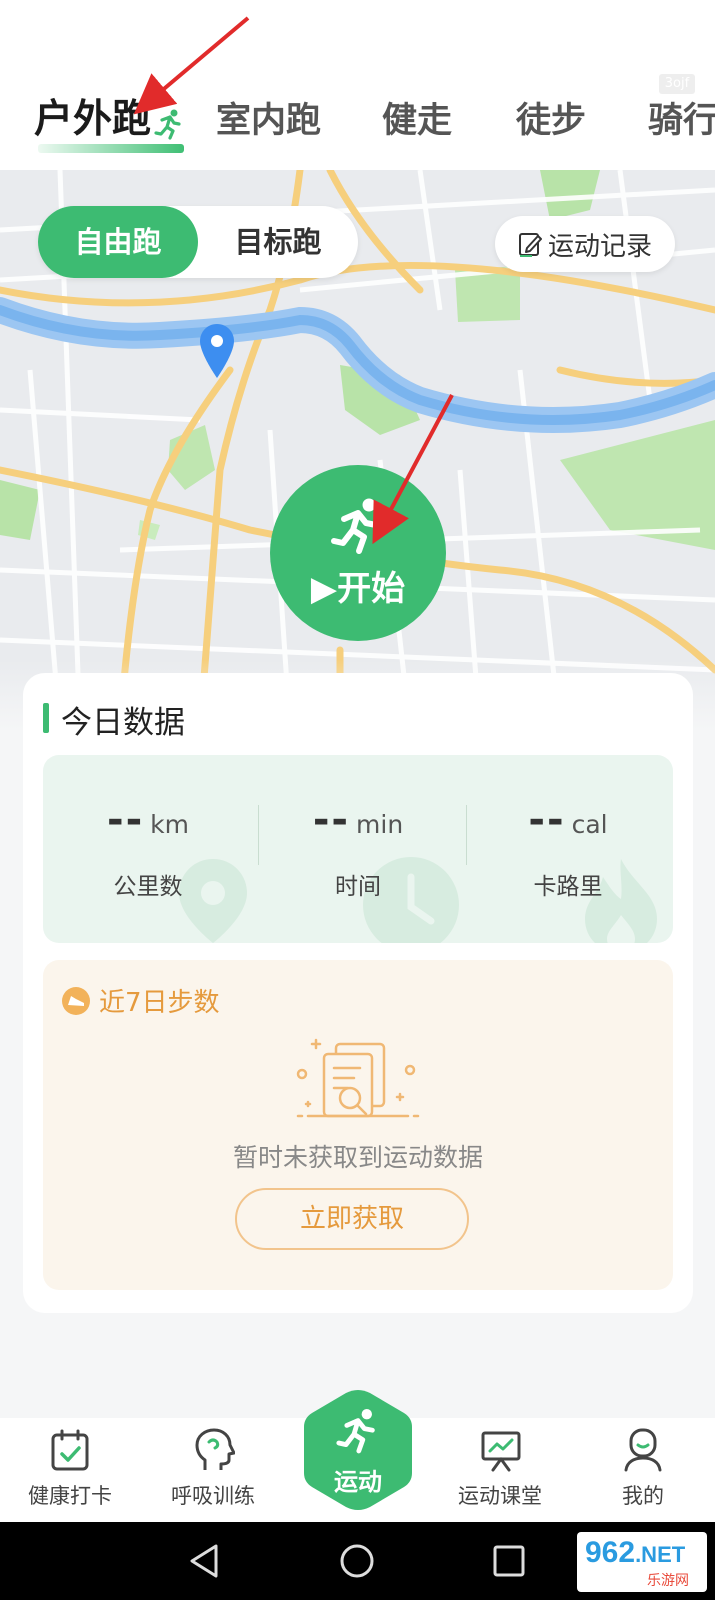 This screenshot has width=715, height=1600. I want to click on sport-tabs: 户外跑 室内跑 健走 徒步 骑行, so click(357, 122).